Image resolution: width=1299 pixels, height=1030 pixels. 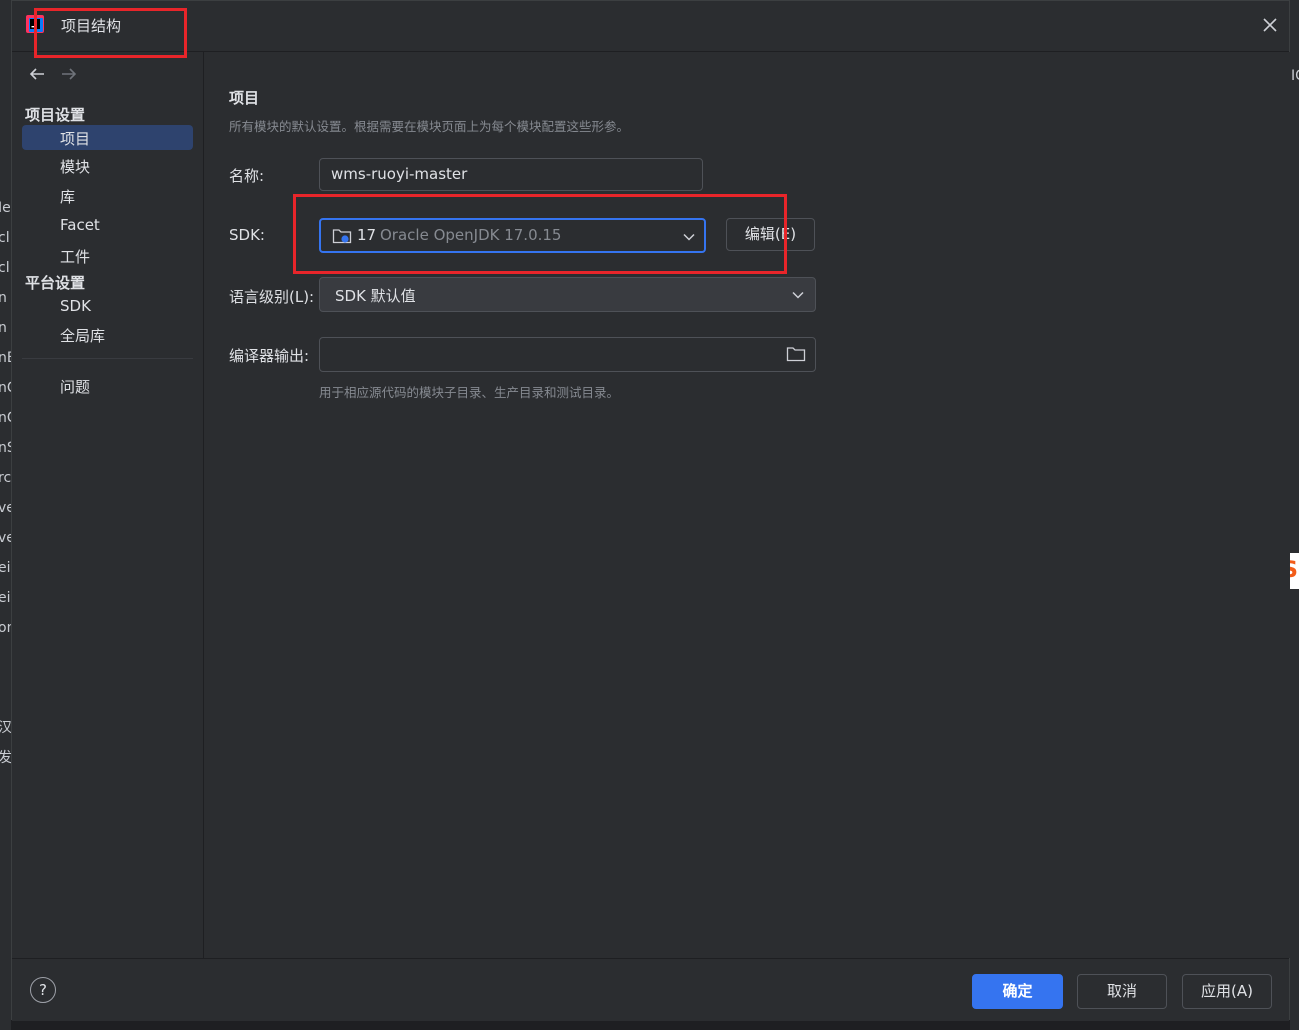 I want to click on bg-fragment: nE, so click(x=5, y=358).